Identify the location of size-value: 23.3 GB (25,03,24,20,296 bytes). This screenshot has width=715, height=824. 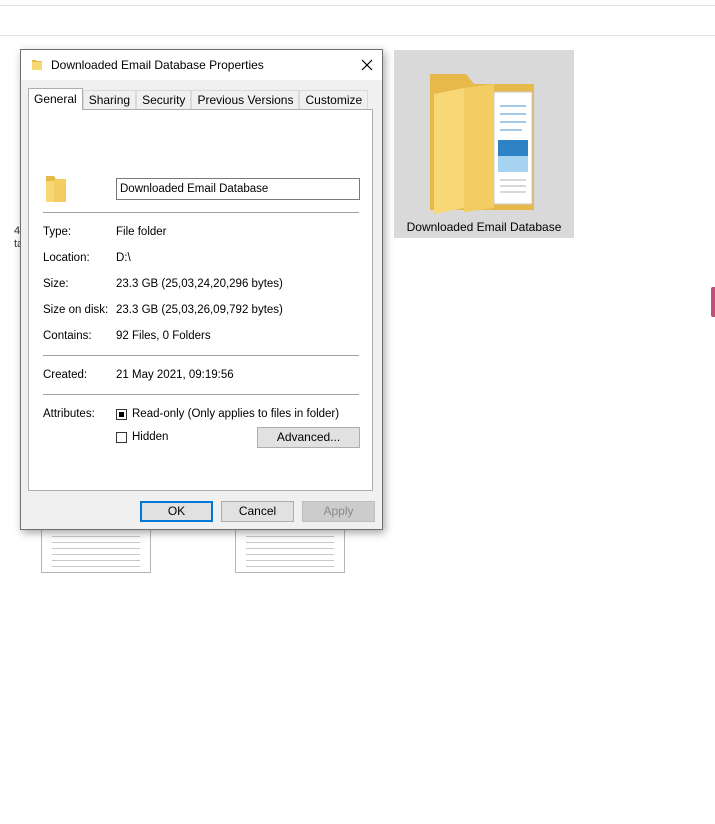
(199, 284).